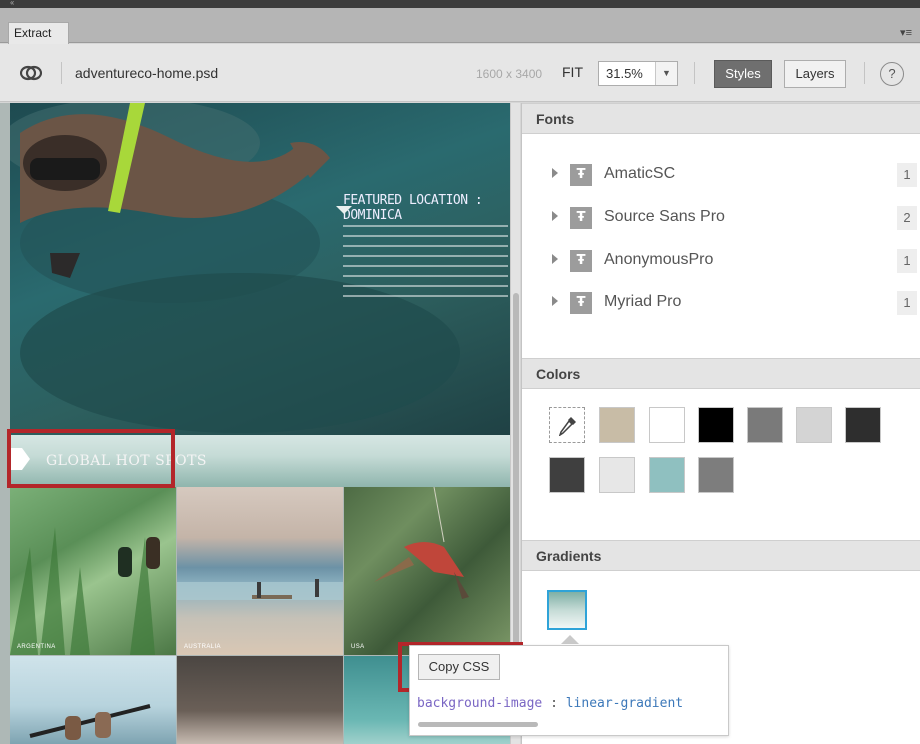  I want to click on font-name: AnonymousPro, so click(659, 259).